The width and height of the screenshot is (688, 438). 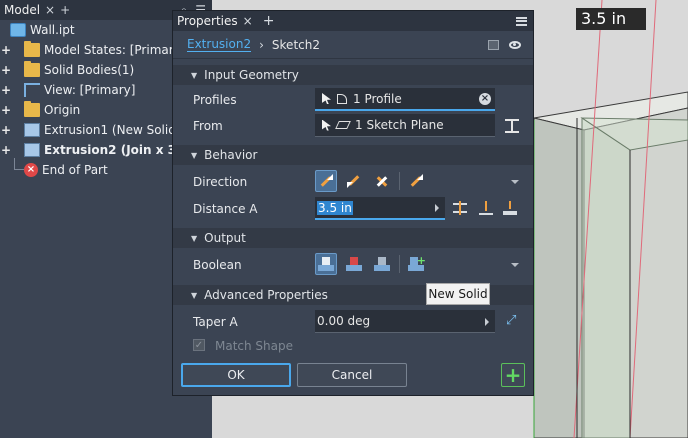 I want to click on intersect-icon, so click(x=382, y=264).